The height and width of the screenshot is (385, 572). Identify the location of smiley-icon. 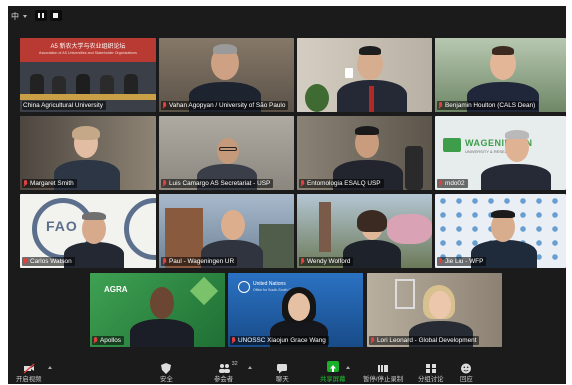
(466, 367).